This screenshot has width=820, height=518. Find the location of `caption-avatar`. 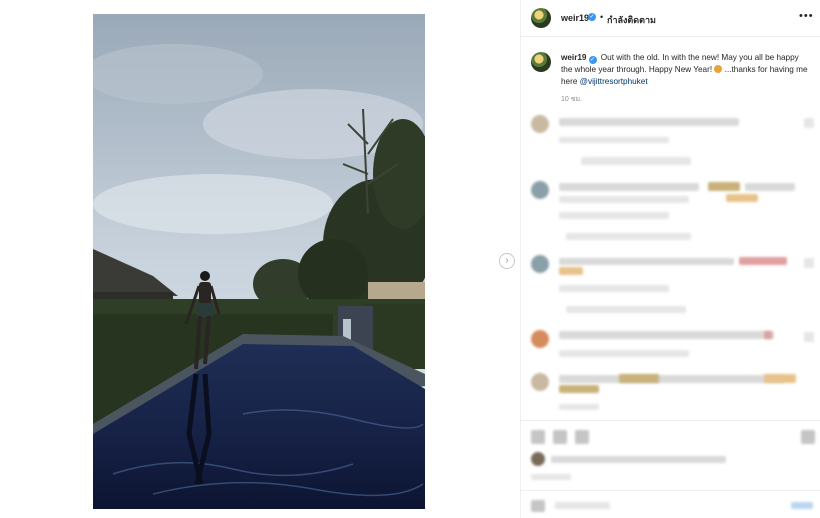

caption-avatar is located at coordinates (541, 62).